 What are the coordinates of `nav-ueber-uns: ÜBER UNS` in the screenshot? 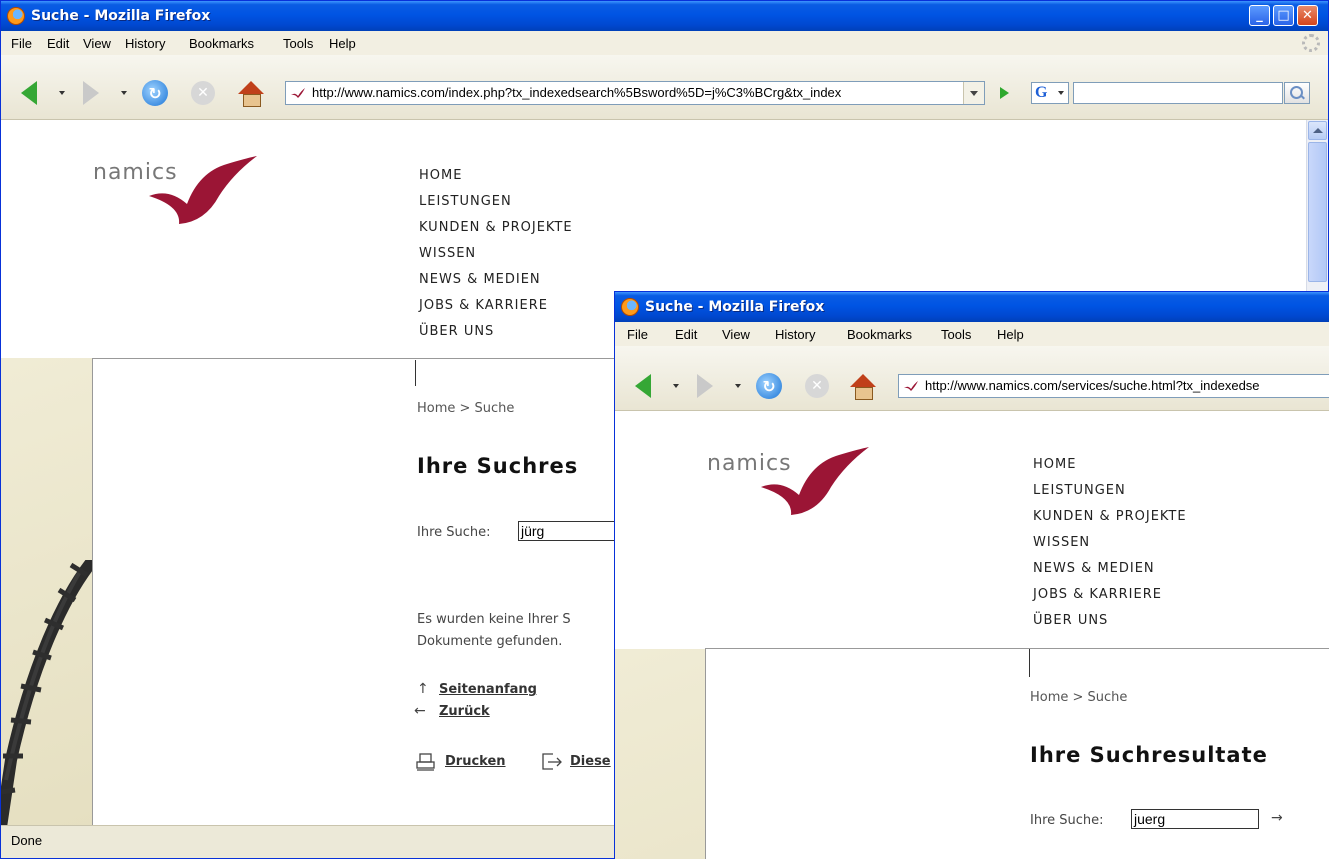 It's located at (496, 337).